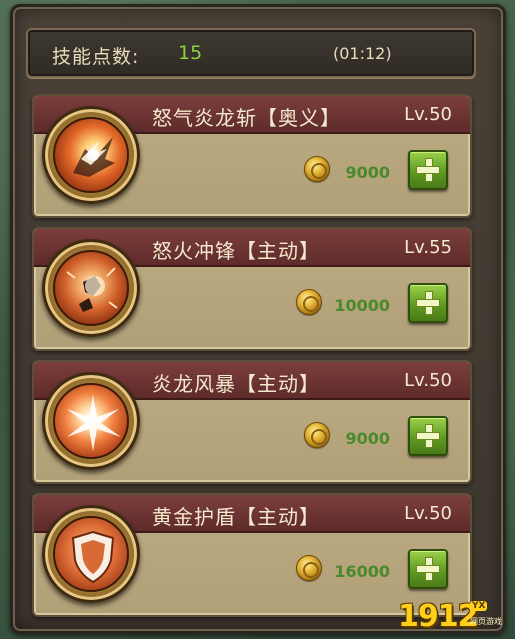 This screenshot has width=515, height=639. I want to click on skill-points-header: 技能点数: 15 (01:12), so click(251, 53).